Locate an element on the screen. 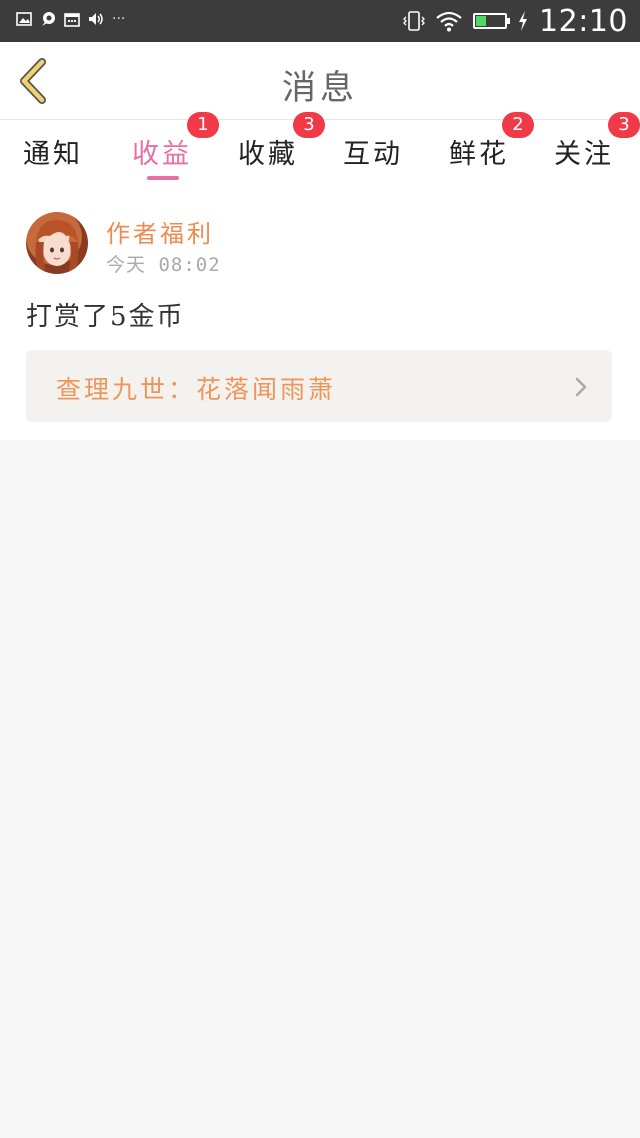 This screenshot has width=640, height=1138. book-title: 查理九世：花落闻雨萧 is located at coordinates (196, 389).